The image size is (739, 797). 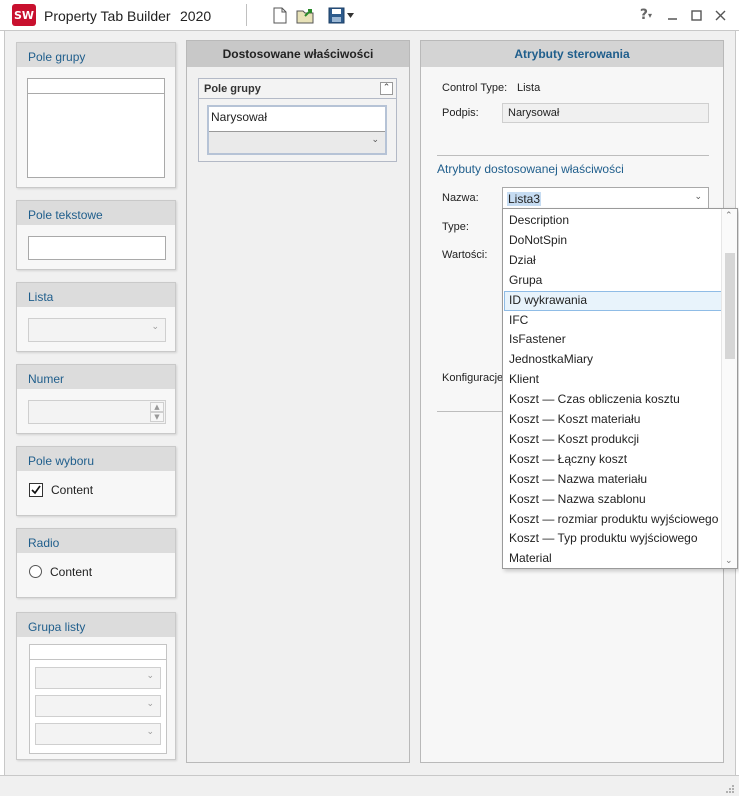 What do you see at coordinates (35, 571) in the screenshot?
I see `radio-icon` at bounding box center [35, 571].